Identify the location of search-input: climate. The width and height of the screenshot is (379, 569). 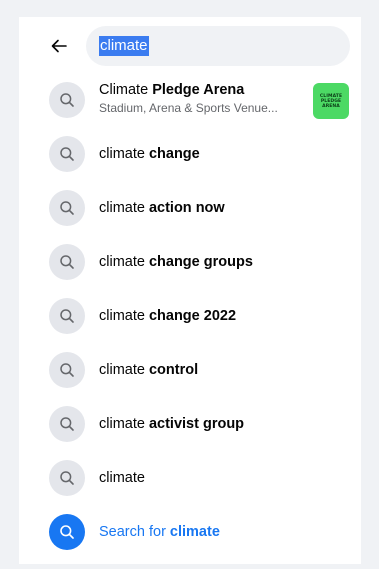
(218, 46).